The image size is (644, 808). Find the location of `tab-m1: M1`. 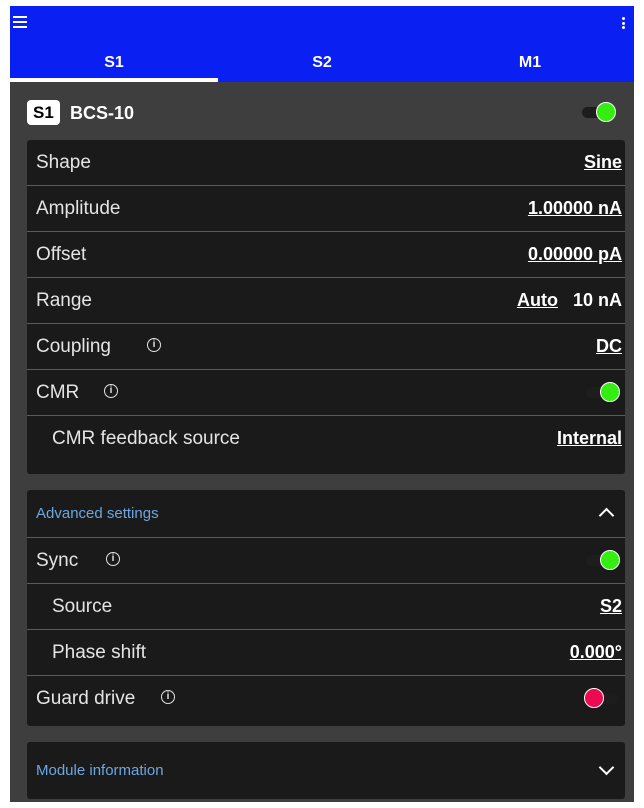

tab-m1: M1 is located at coordinates (530, 65).